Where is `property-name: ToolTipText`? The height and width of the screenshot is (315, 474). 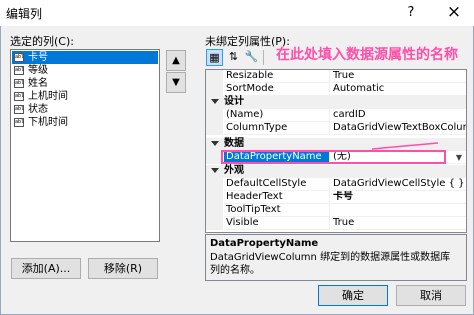 property-name: ToolTipText is located at coordinates (277, 210).